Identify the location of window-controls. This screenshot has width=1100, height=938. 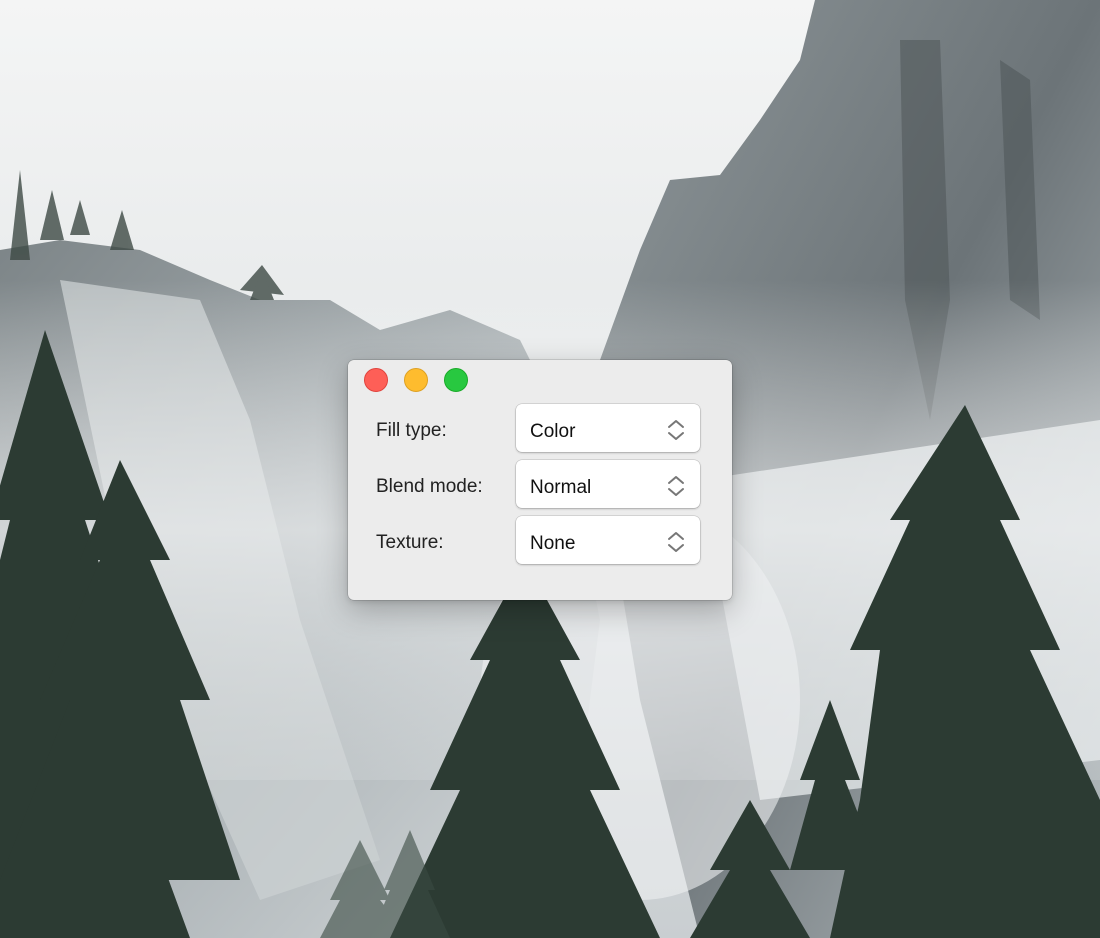
(416, 380).